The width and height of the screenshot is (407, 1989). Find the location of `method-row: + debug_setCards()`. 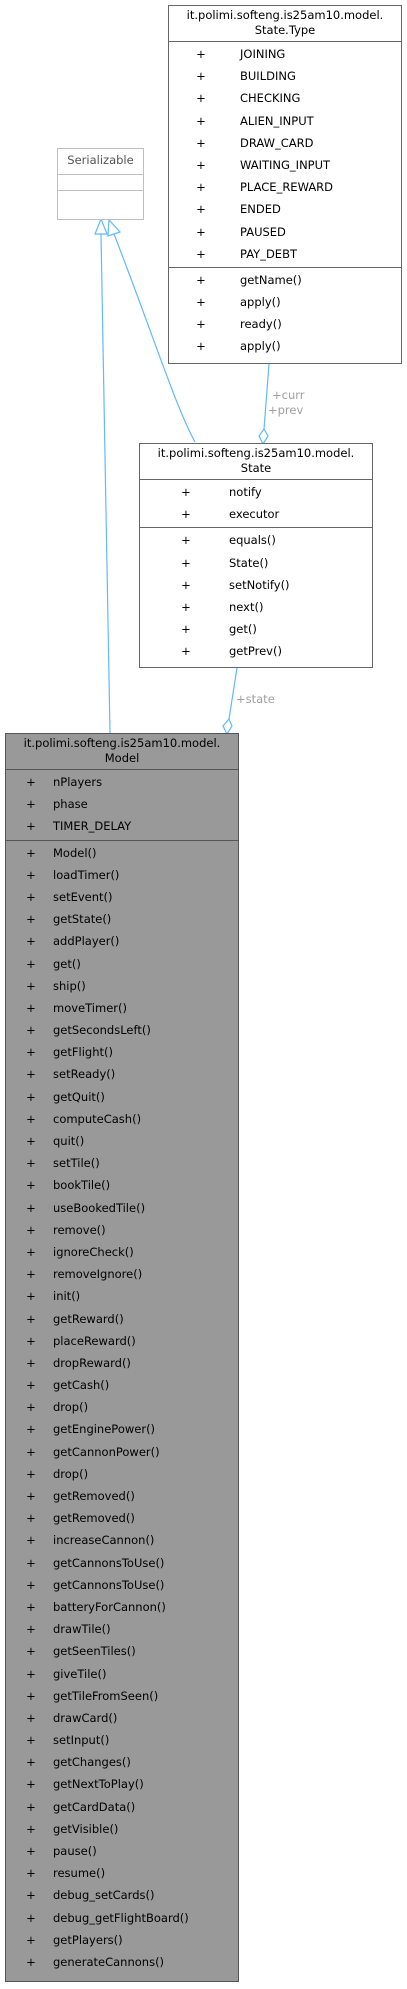

method-row: + debug_setCards() is located at coordinates (122, 1895).